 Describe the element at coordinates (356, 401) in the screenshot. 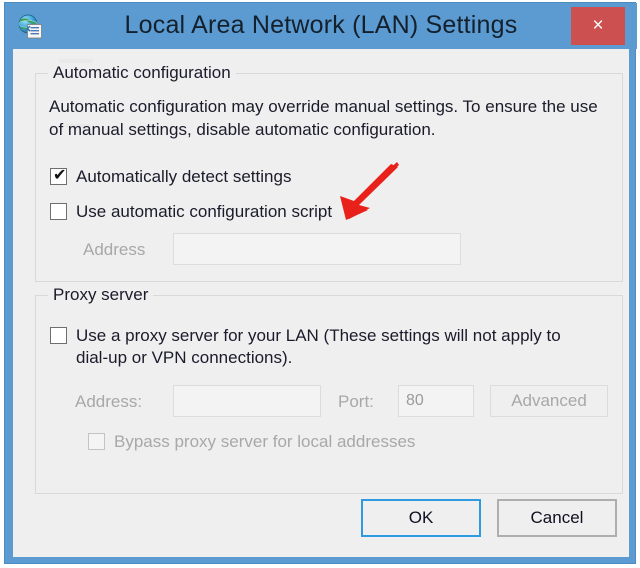

I see `proxy-port-label: Port:` at that location.